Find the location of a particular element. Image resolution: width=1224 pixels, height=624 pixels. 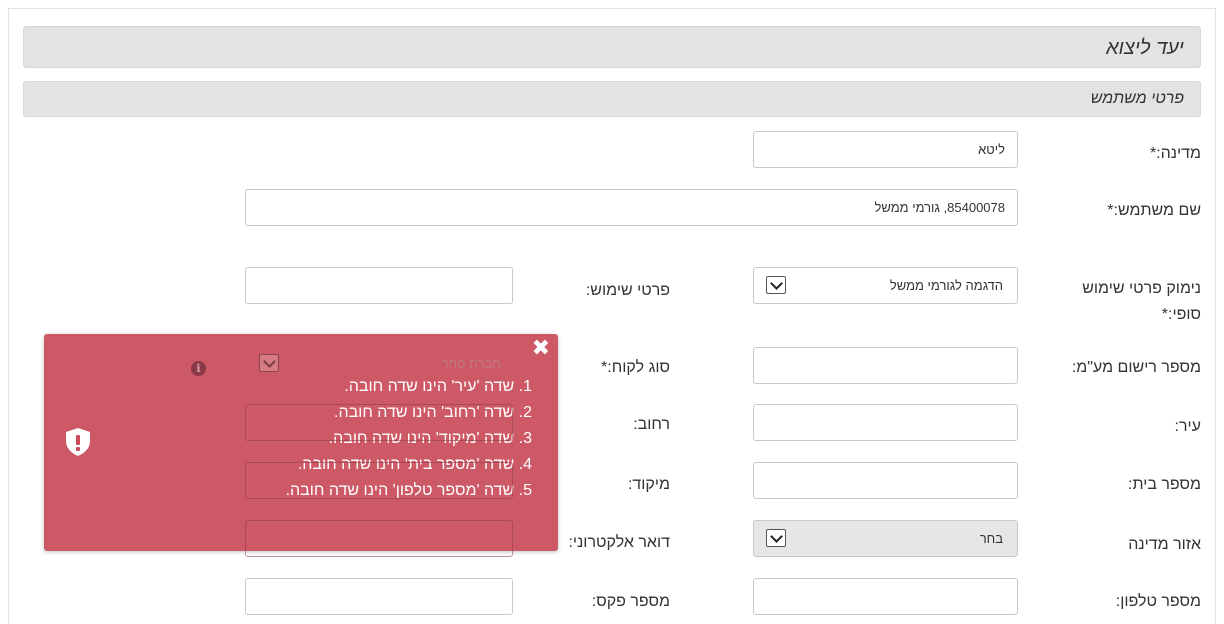

close-icon: ✖ is located at coordinates (541, 348).